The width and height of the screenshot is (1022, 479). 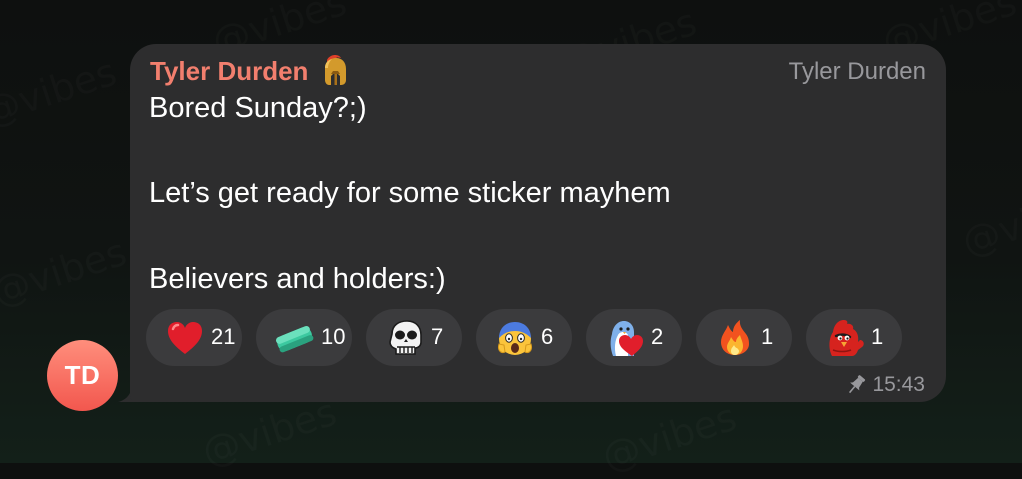 What do you see at coordinates (297, 279) in the screenshot?
I see `message-text-line: Believers and holders:)` at bounding box center [297, 279].